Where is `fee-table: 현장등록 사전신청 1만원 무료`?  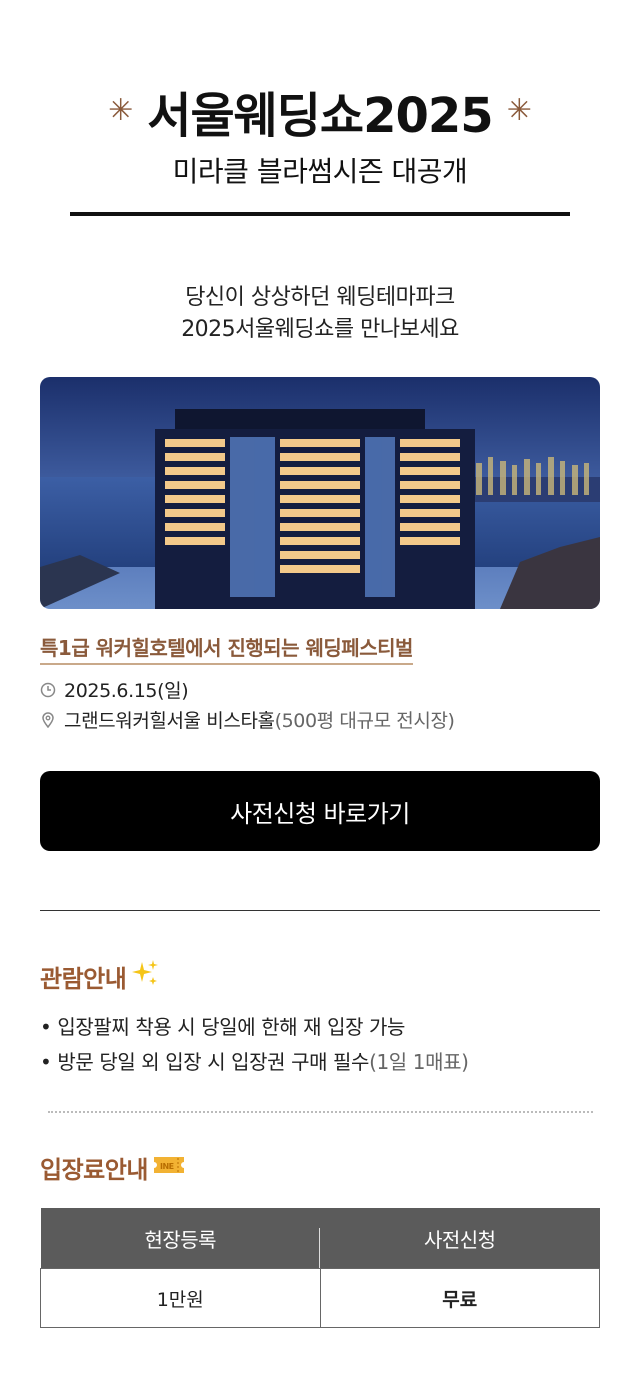 fee-table: 현장등록 사전신청 1만원 무료 is located at coordinates (320, 1268).